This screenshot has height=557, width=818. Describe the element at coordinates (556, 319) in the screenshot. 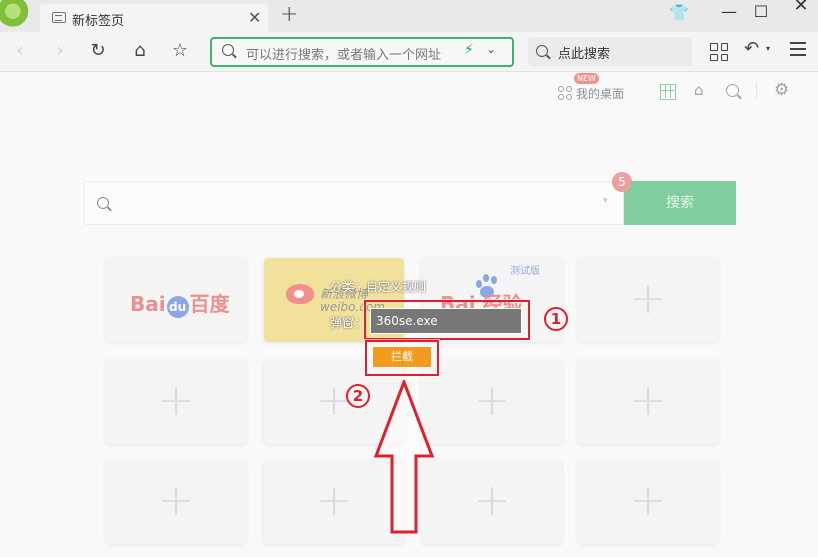

I see `annotation-step-1: 1` at that location.